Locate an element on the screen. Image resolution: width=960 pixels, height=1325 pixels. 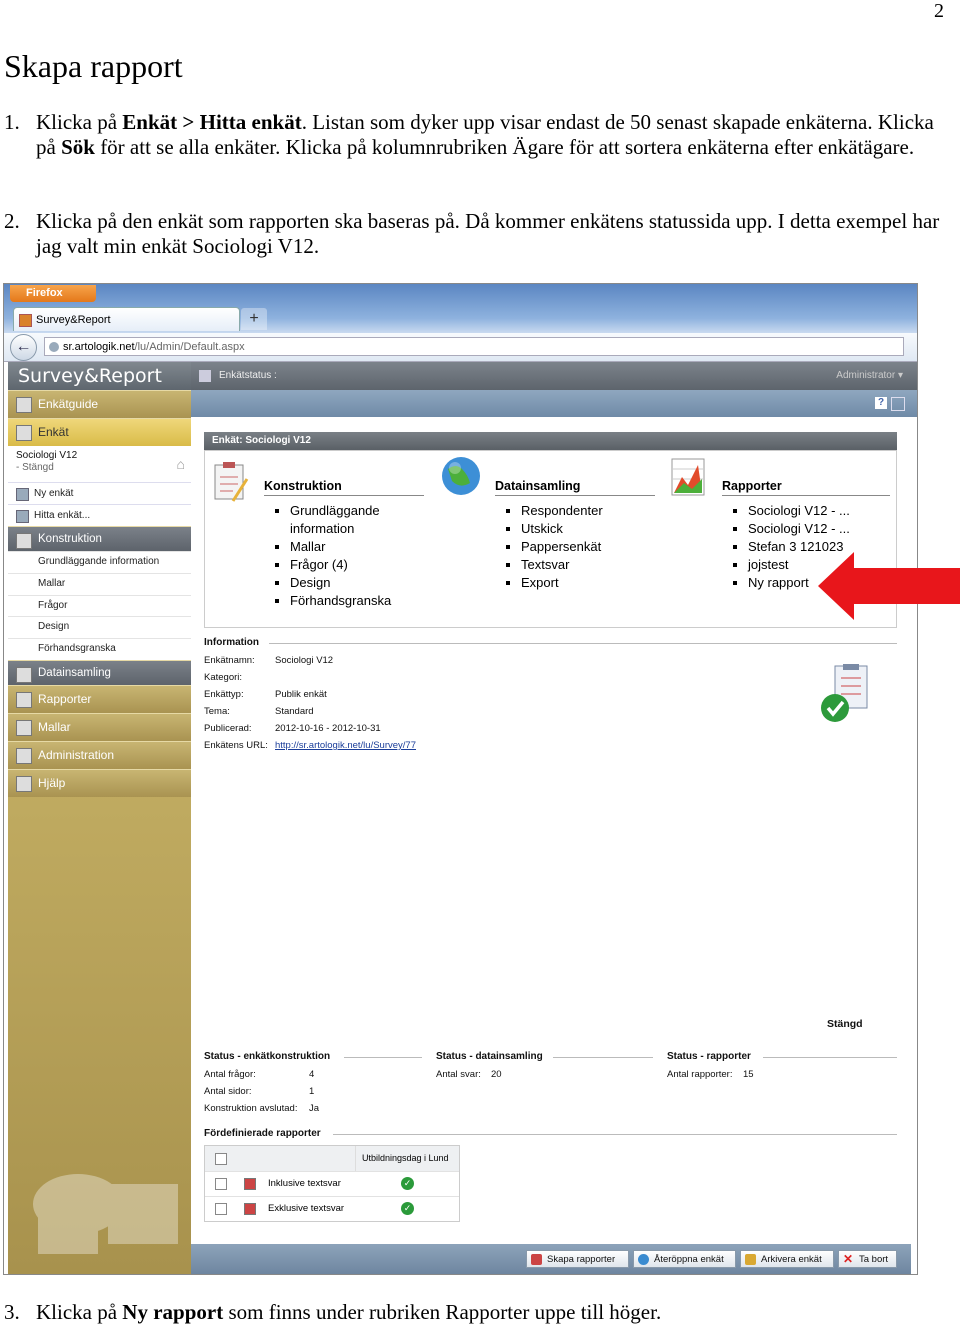
predefined-header: Fördefinierade rapporter is located at coordinates (262, 1133).